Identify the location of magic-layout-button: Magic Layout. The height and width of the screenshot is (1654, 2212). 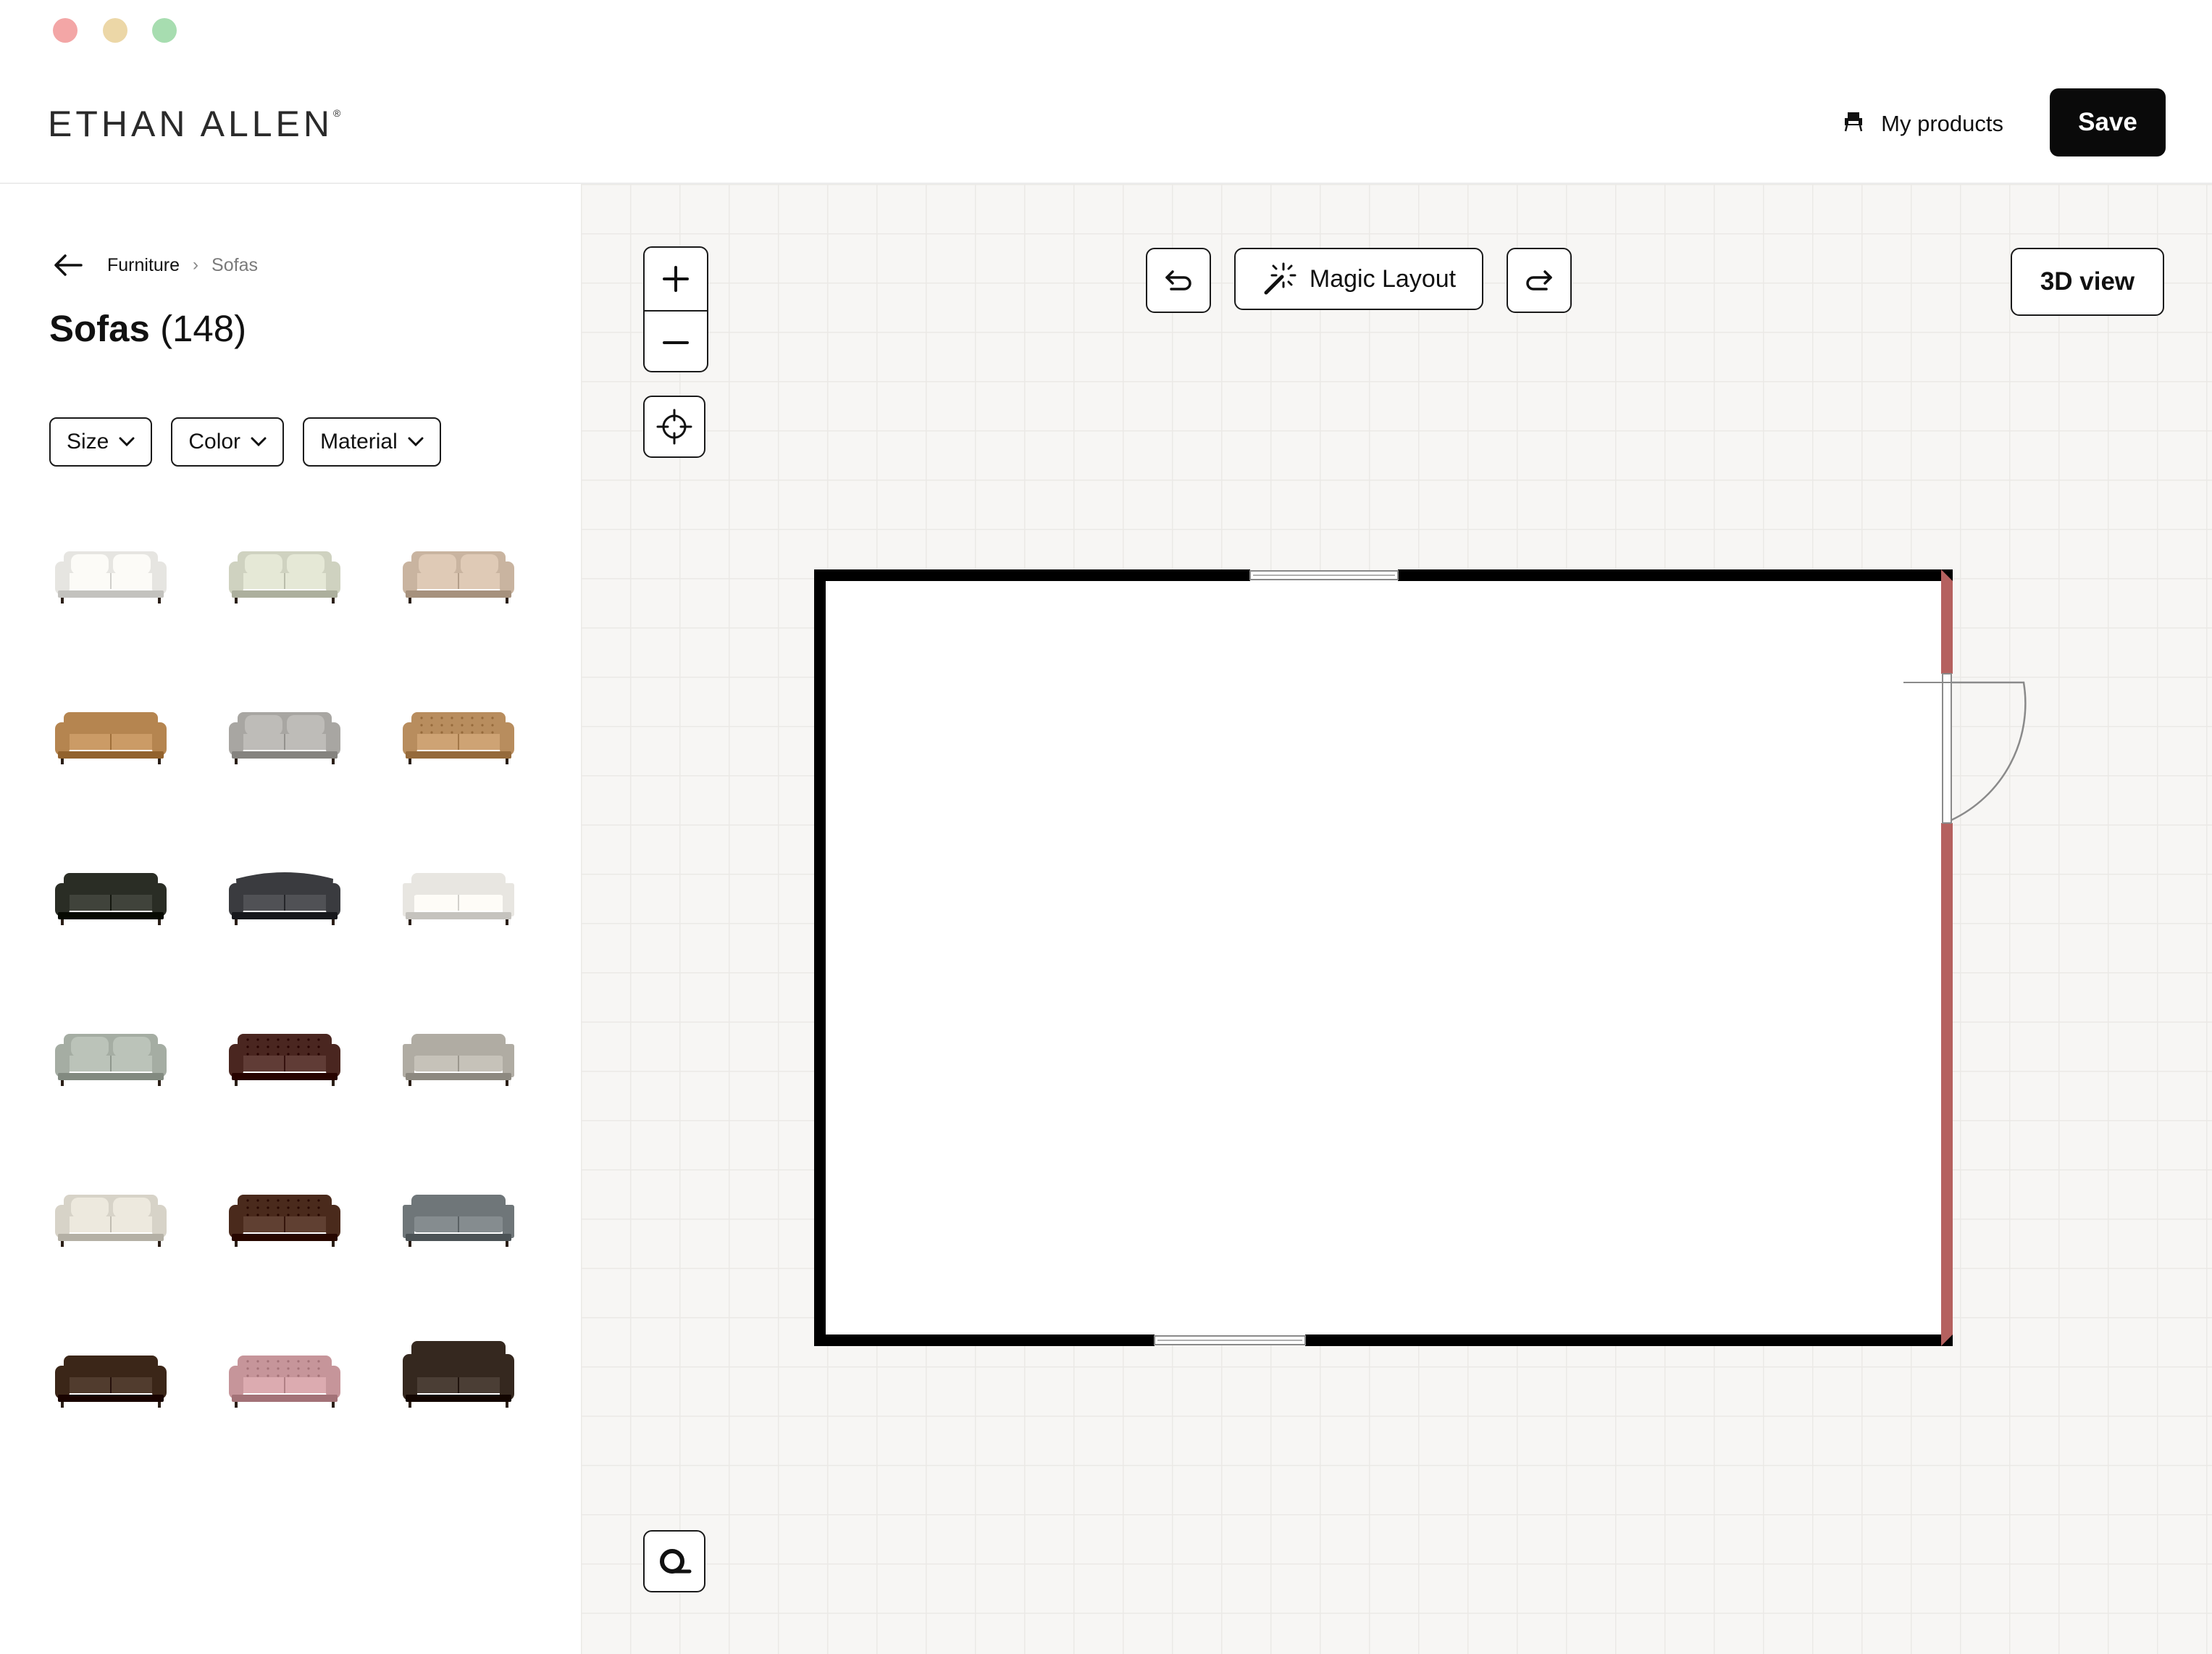
(1358, 279).